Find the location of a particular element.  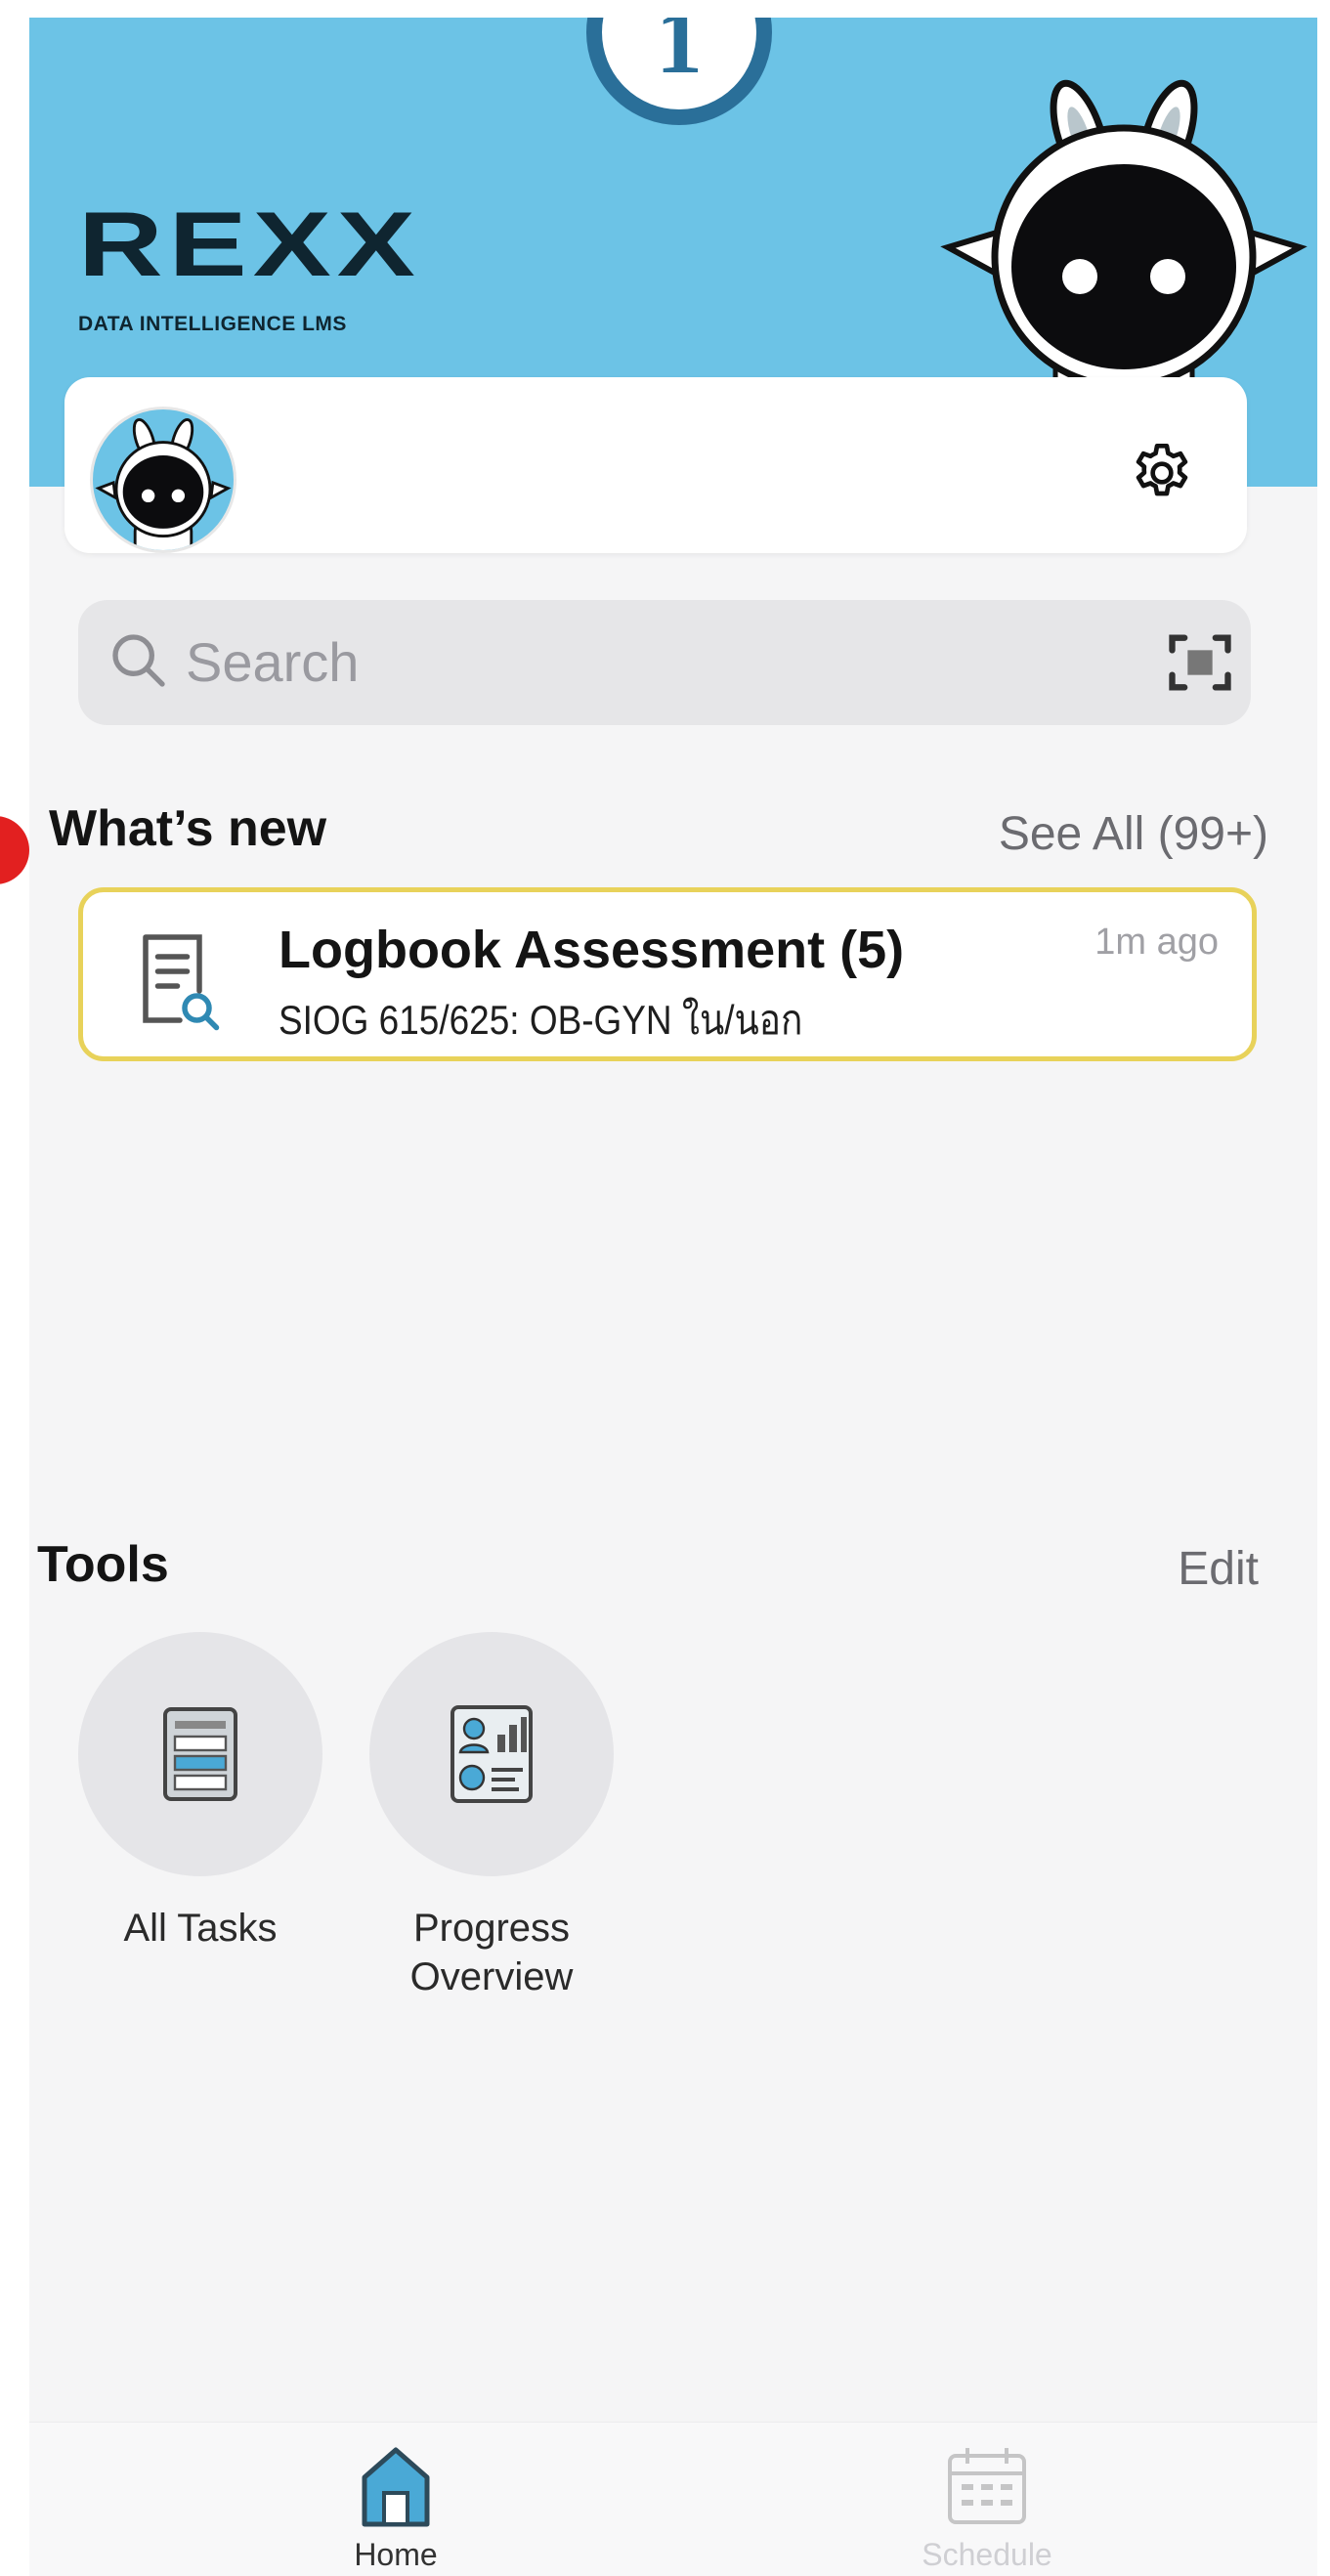

mascot-illustration is located at coordinates (1124, 243).